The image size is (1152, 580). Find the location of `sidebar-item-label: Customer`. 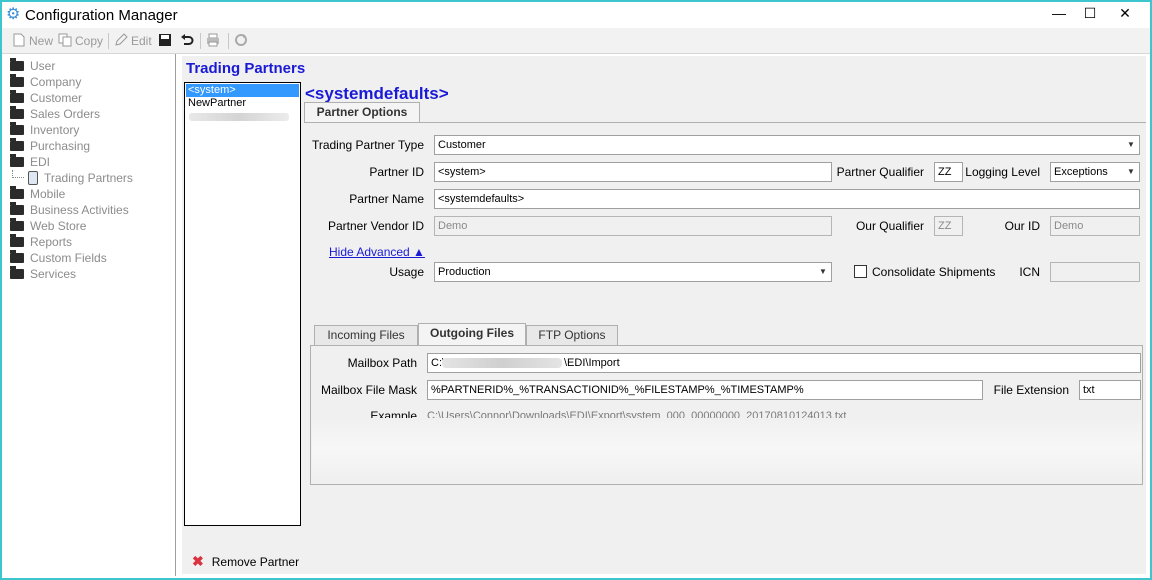

sidebar-item-label: Customer is located at coordinates (56, 98).